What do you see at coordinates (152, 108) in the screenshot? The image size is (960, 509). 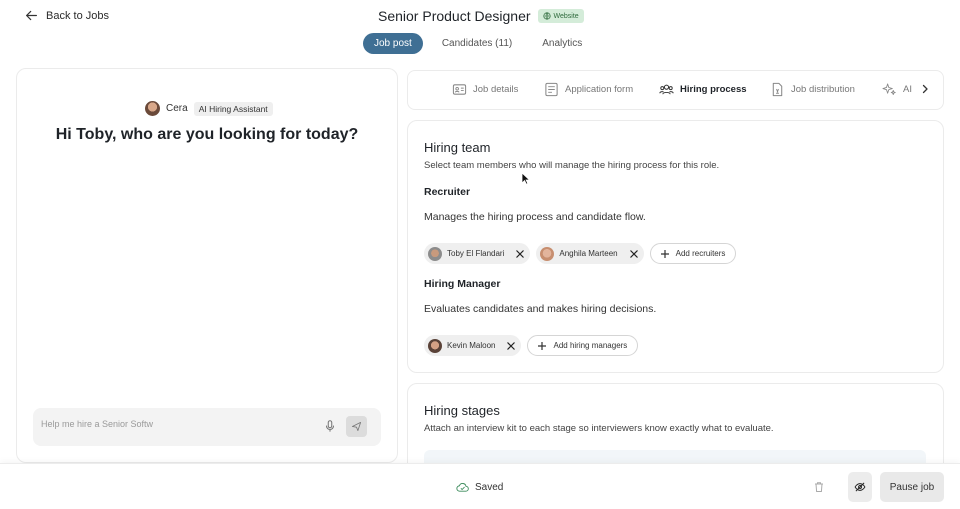 I see `assistant-avatar` at bounding box center [152, 108].